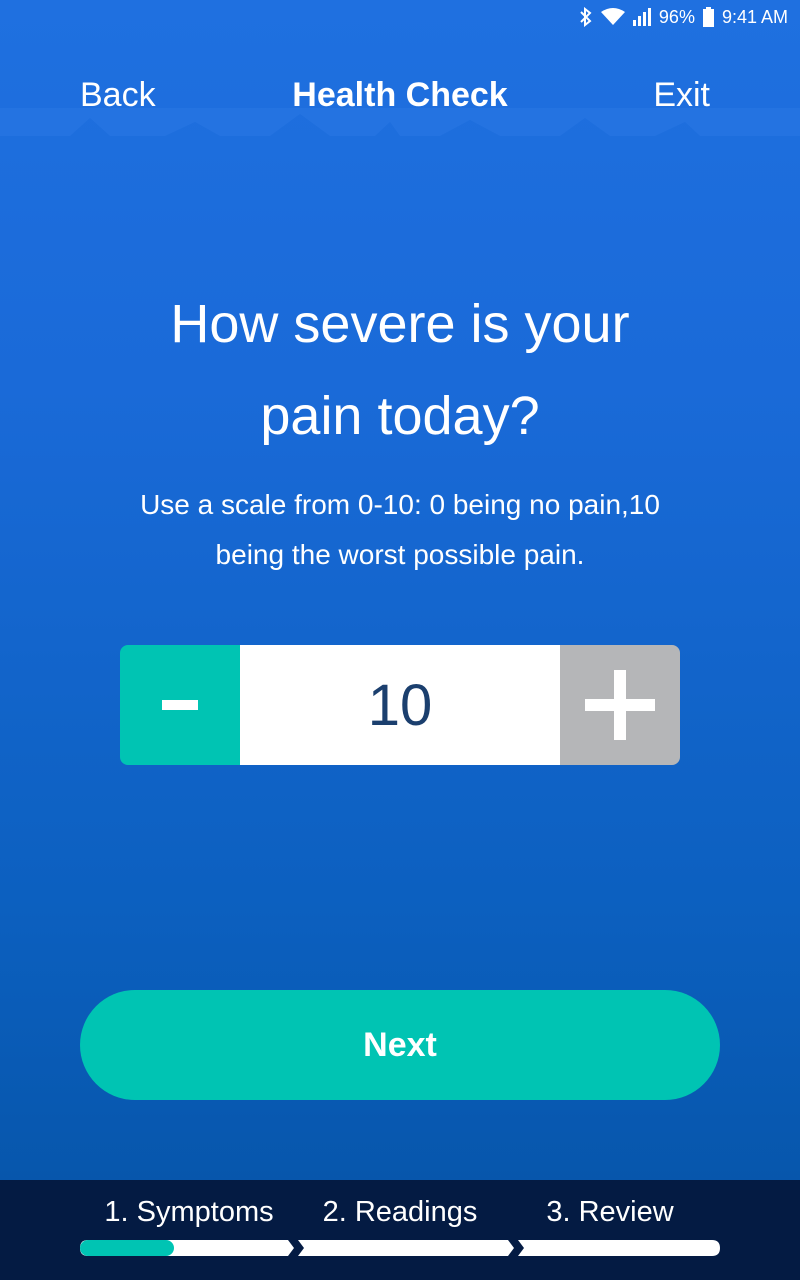  I want to click on clock: 9:41 AM, so click(754, 16).